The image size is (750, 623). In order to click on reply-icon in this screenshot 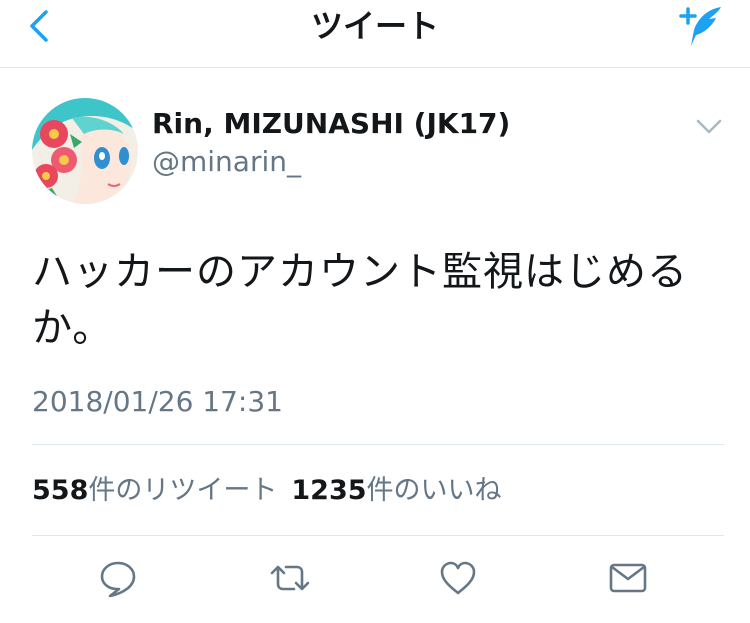, I will do `click(118, 579)`.